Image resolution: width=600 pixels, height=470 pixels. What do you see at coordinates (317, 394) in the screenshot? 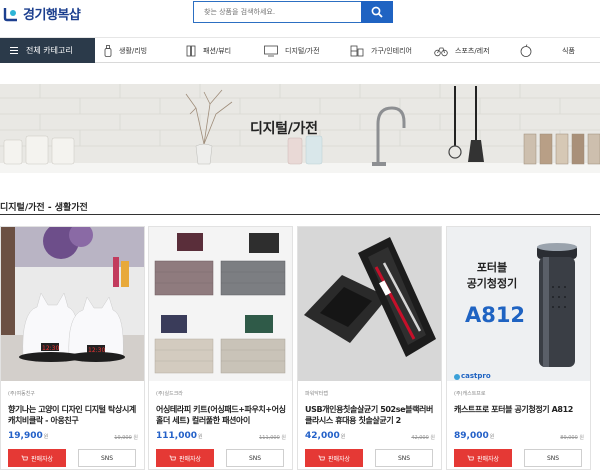
I see `product-seller: 파워닥터랩` at bounding box center [317, 394].